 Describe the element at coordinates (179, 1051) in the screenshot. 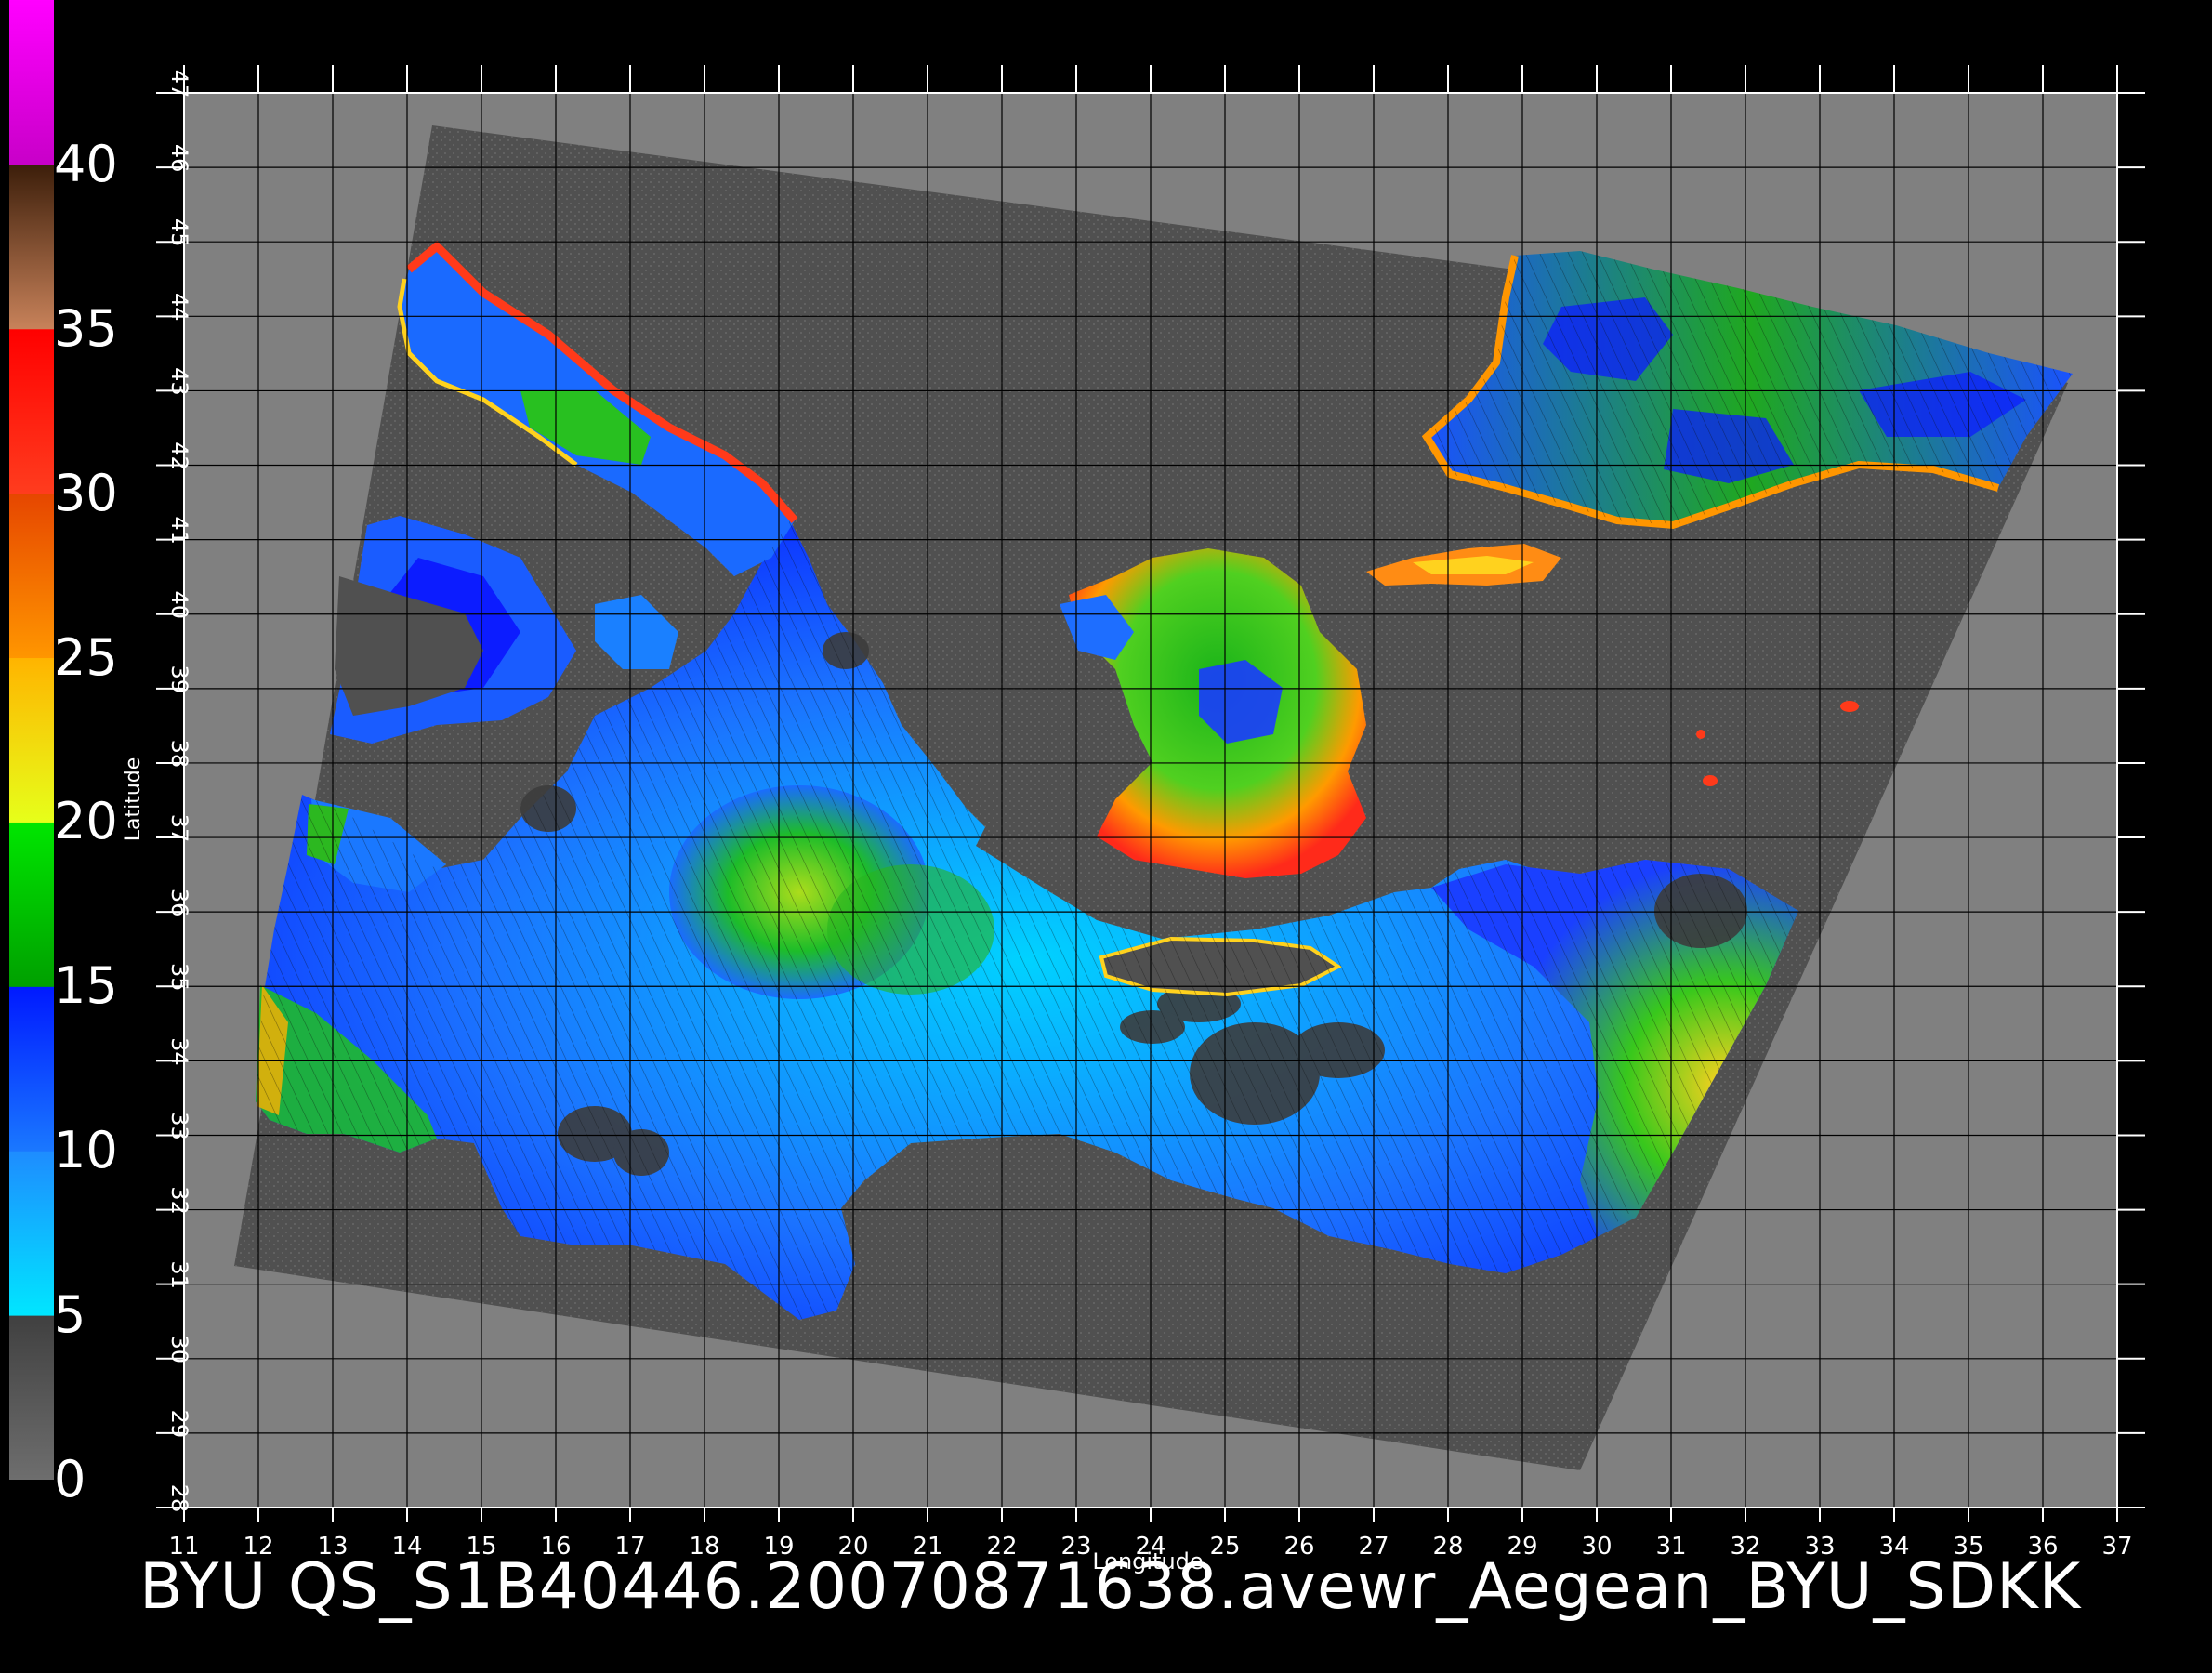

I see `lat-tick-label: 34` at that location.